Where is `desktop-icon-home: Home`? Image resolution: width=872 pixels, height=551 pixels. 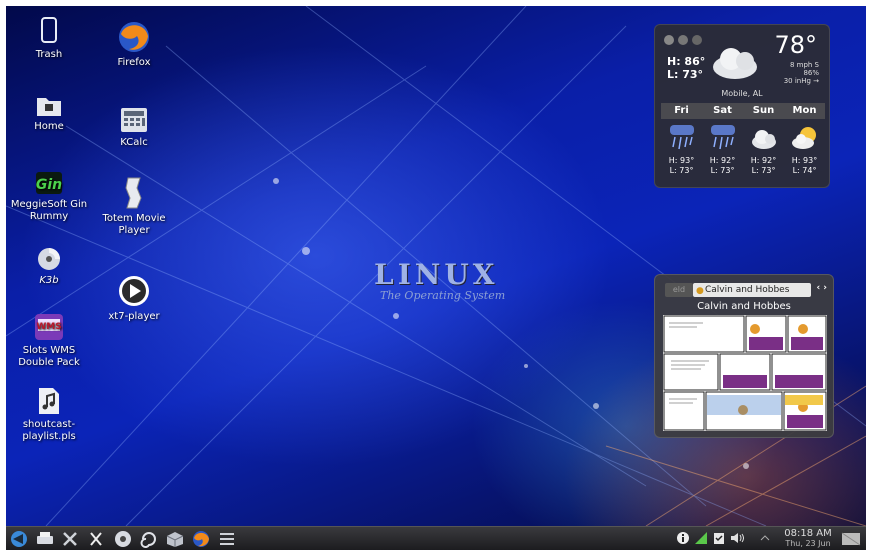
desktop-icon-home: Home is located at coordinates (49, 113).